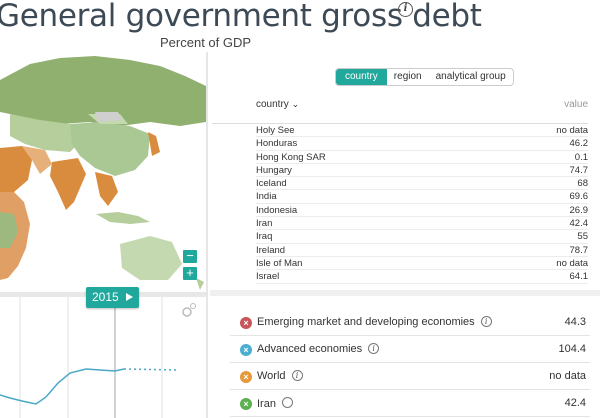 Image resolution: width=600 pixels, height=418 pixels. What do you see at coordinates (206, 42) in the screenshot?
I see `page-subtitle: Percent of GDP` at bounding box center [206, 42].